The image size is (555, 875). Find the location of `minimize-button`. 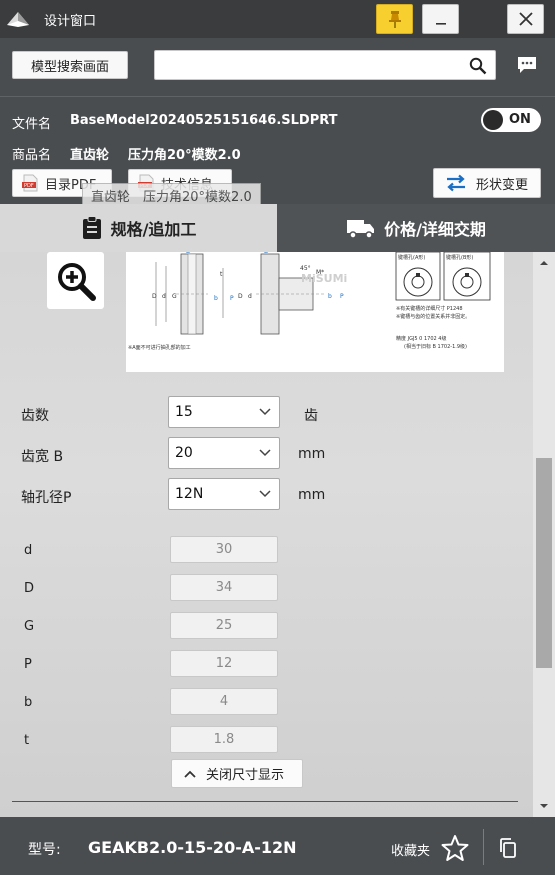

minimize-button is located at coordinates (440, 19).